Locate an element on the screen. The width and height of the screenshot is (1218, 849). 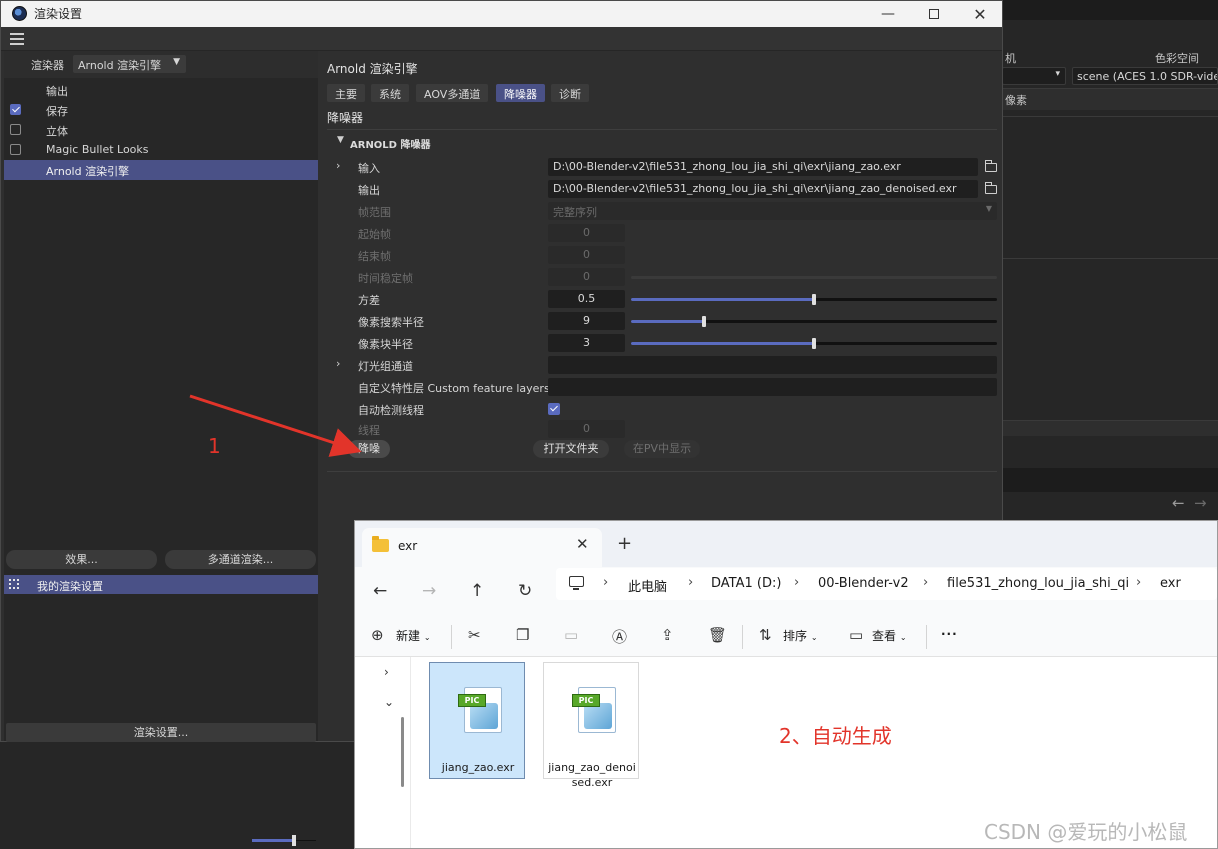
pixel-patch-radius-slider is located at coordinates (814, 343).